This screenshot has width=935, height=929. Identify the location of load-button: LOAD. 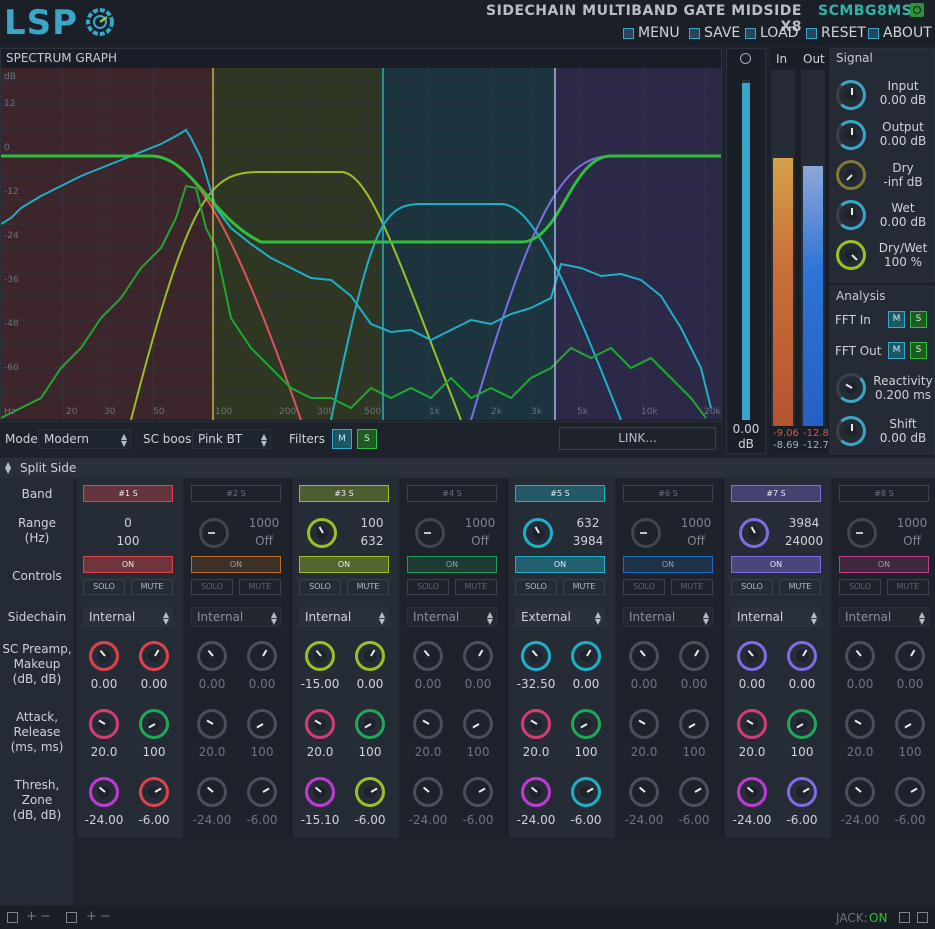
(771, 33).